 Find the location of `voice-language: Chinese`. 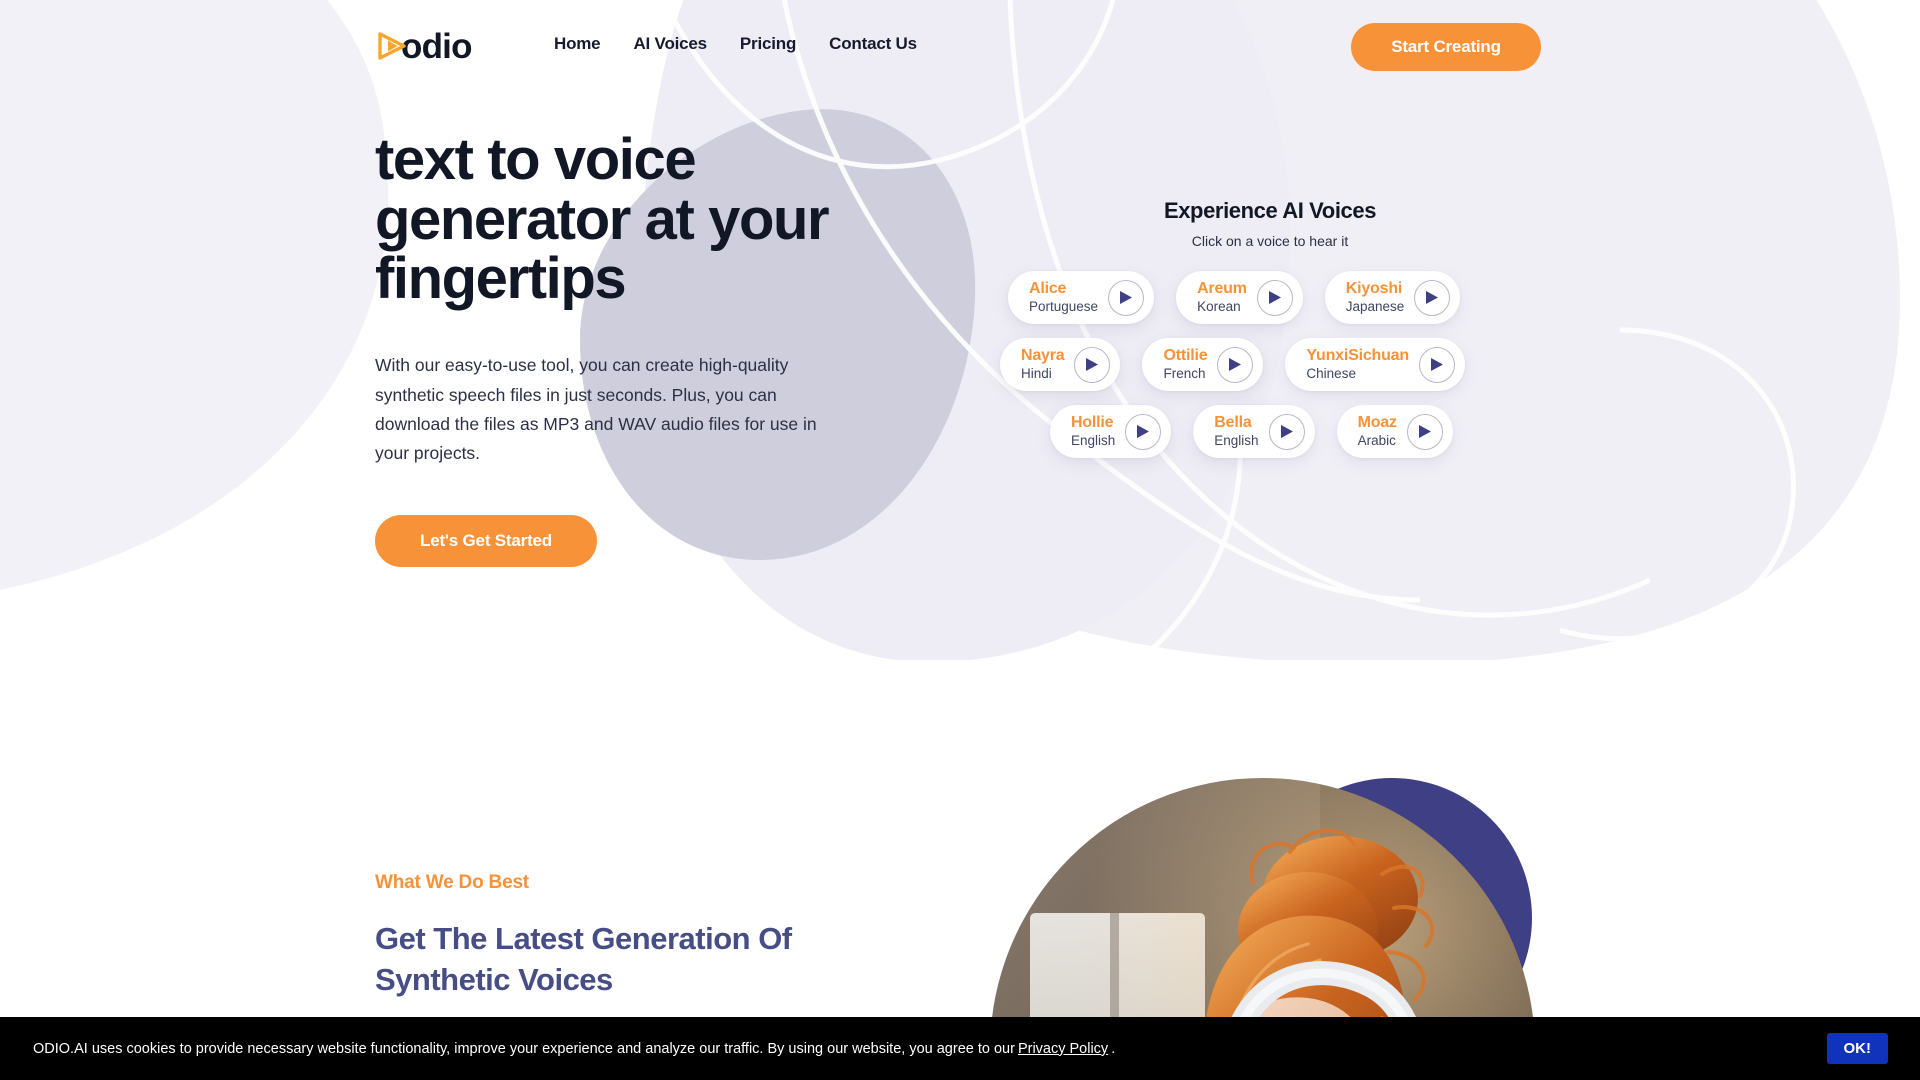

voice-language: Chinese is located at coordinates (1331, 374).